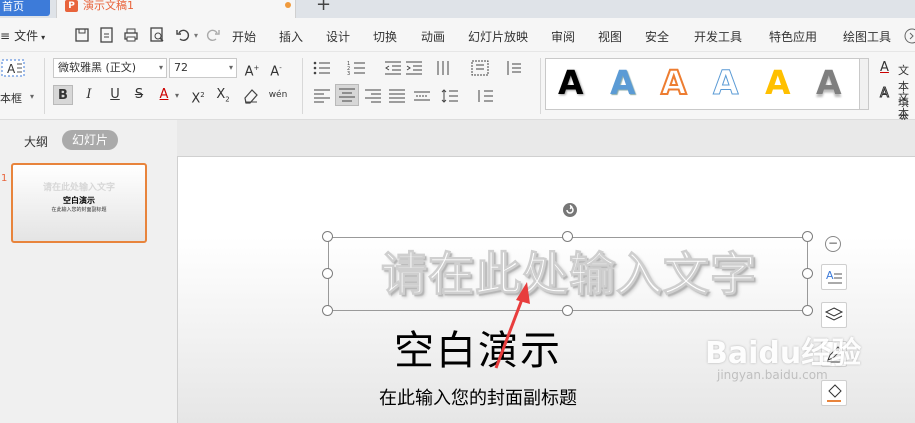  I want to click on align-center-button, so click(347, 95).